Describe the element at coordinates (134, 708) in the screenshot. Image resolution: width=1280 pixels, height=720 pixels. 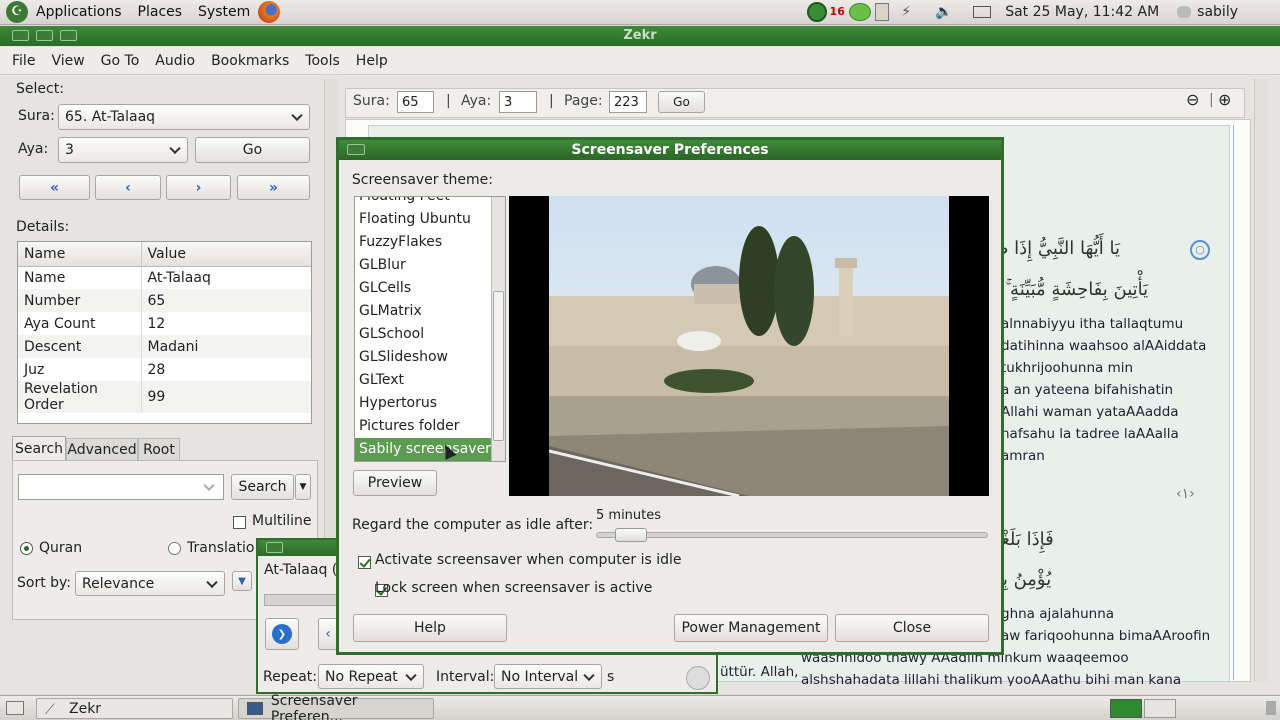
I see `task-zekr: ⟋ Zekr` at that location.